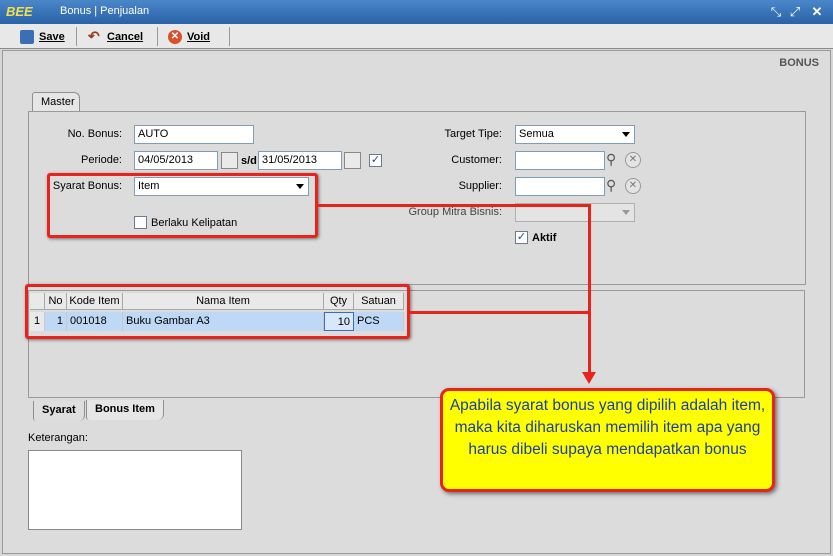  What do you see at coordinates (94, 134) in the screenshot?
I see `no-bonus-label: No. Bonus:` at bounding box center [94, 134].